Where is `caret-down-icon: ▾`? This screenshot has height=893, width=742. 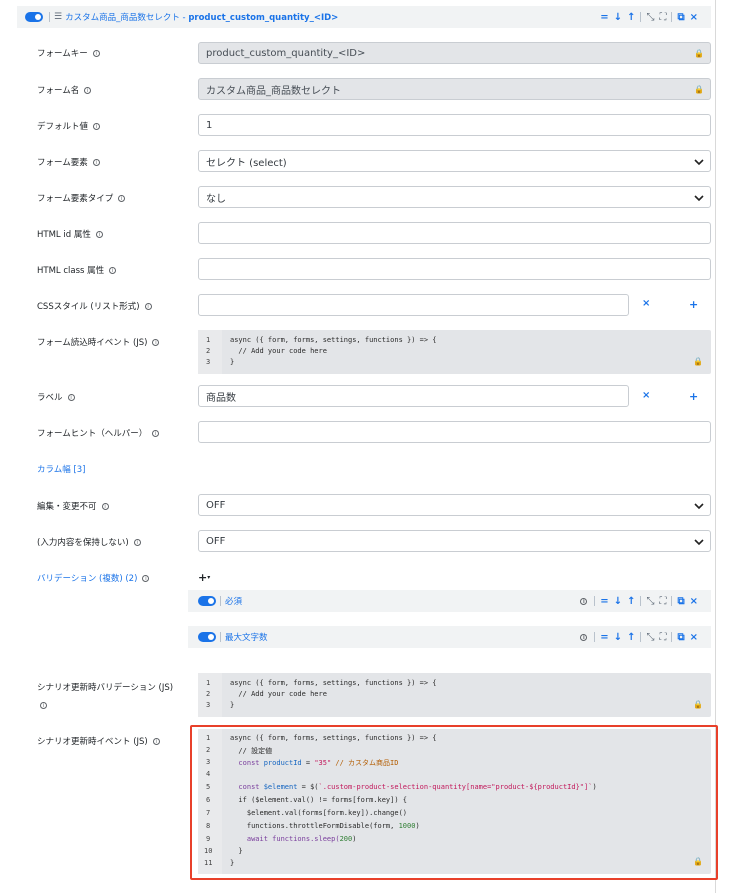 caret-down-icon: ▾ is located at coordinates (209, 577).